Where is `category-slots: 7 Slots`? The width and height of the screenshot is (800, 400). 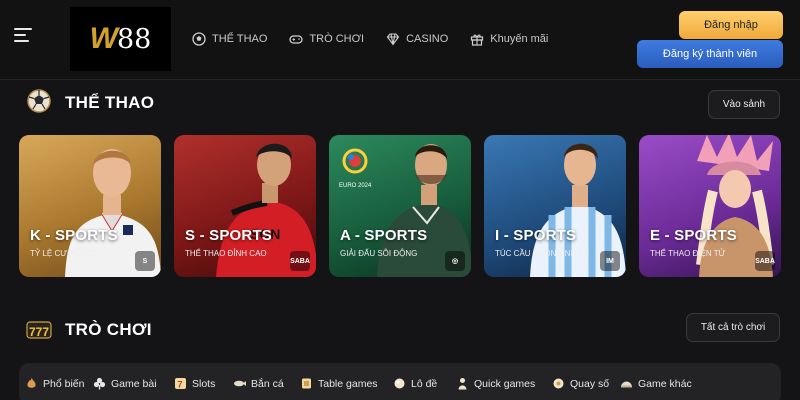 category-slots: 7 Slots is located at coordinates (194, 383).